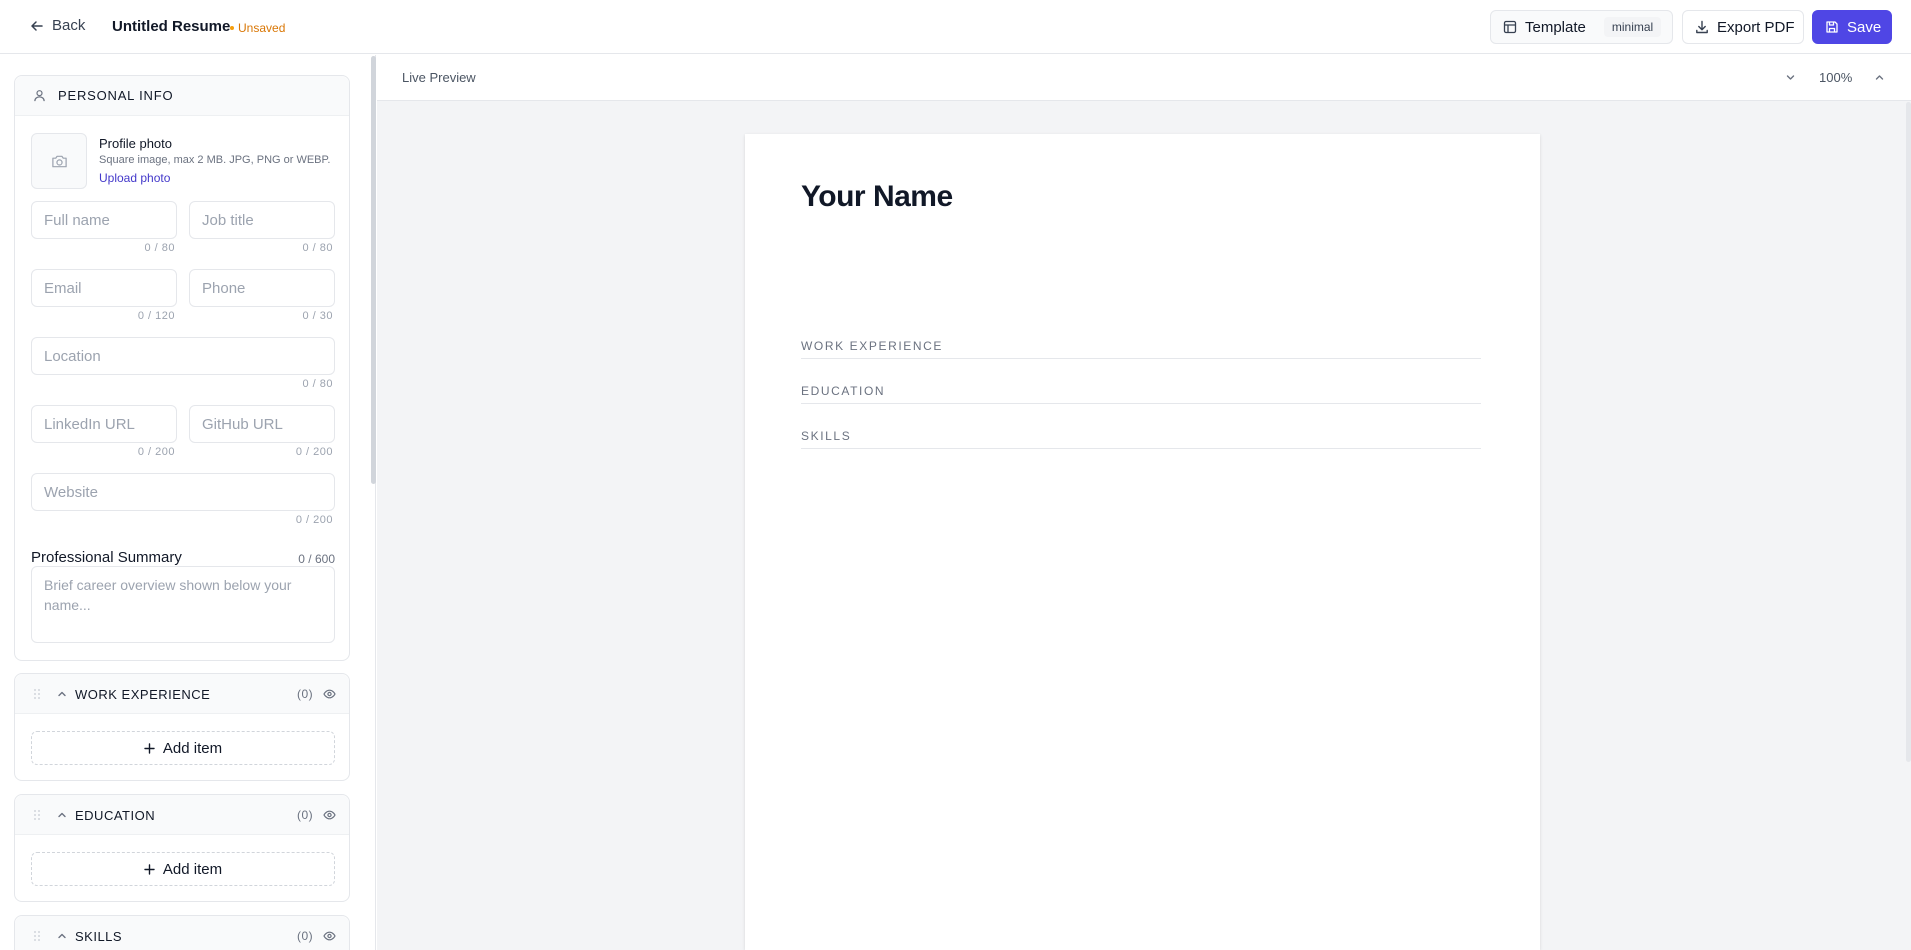 Image resolution: width=1911 pixels, height=950 pixels. Describe the element at coordinates (171, 26) in the screenshot. I see `document-title: Untitled Resume` at that location.